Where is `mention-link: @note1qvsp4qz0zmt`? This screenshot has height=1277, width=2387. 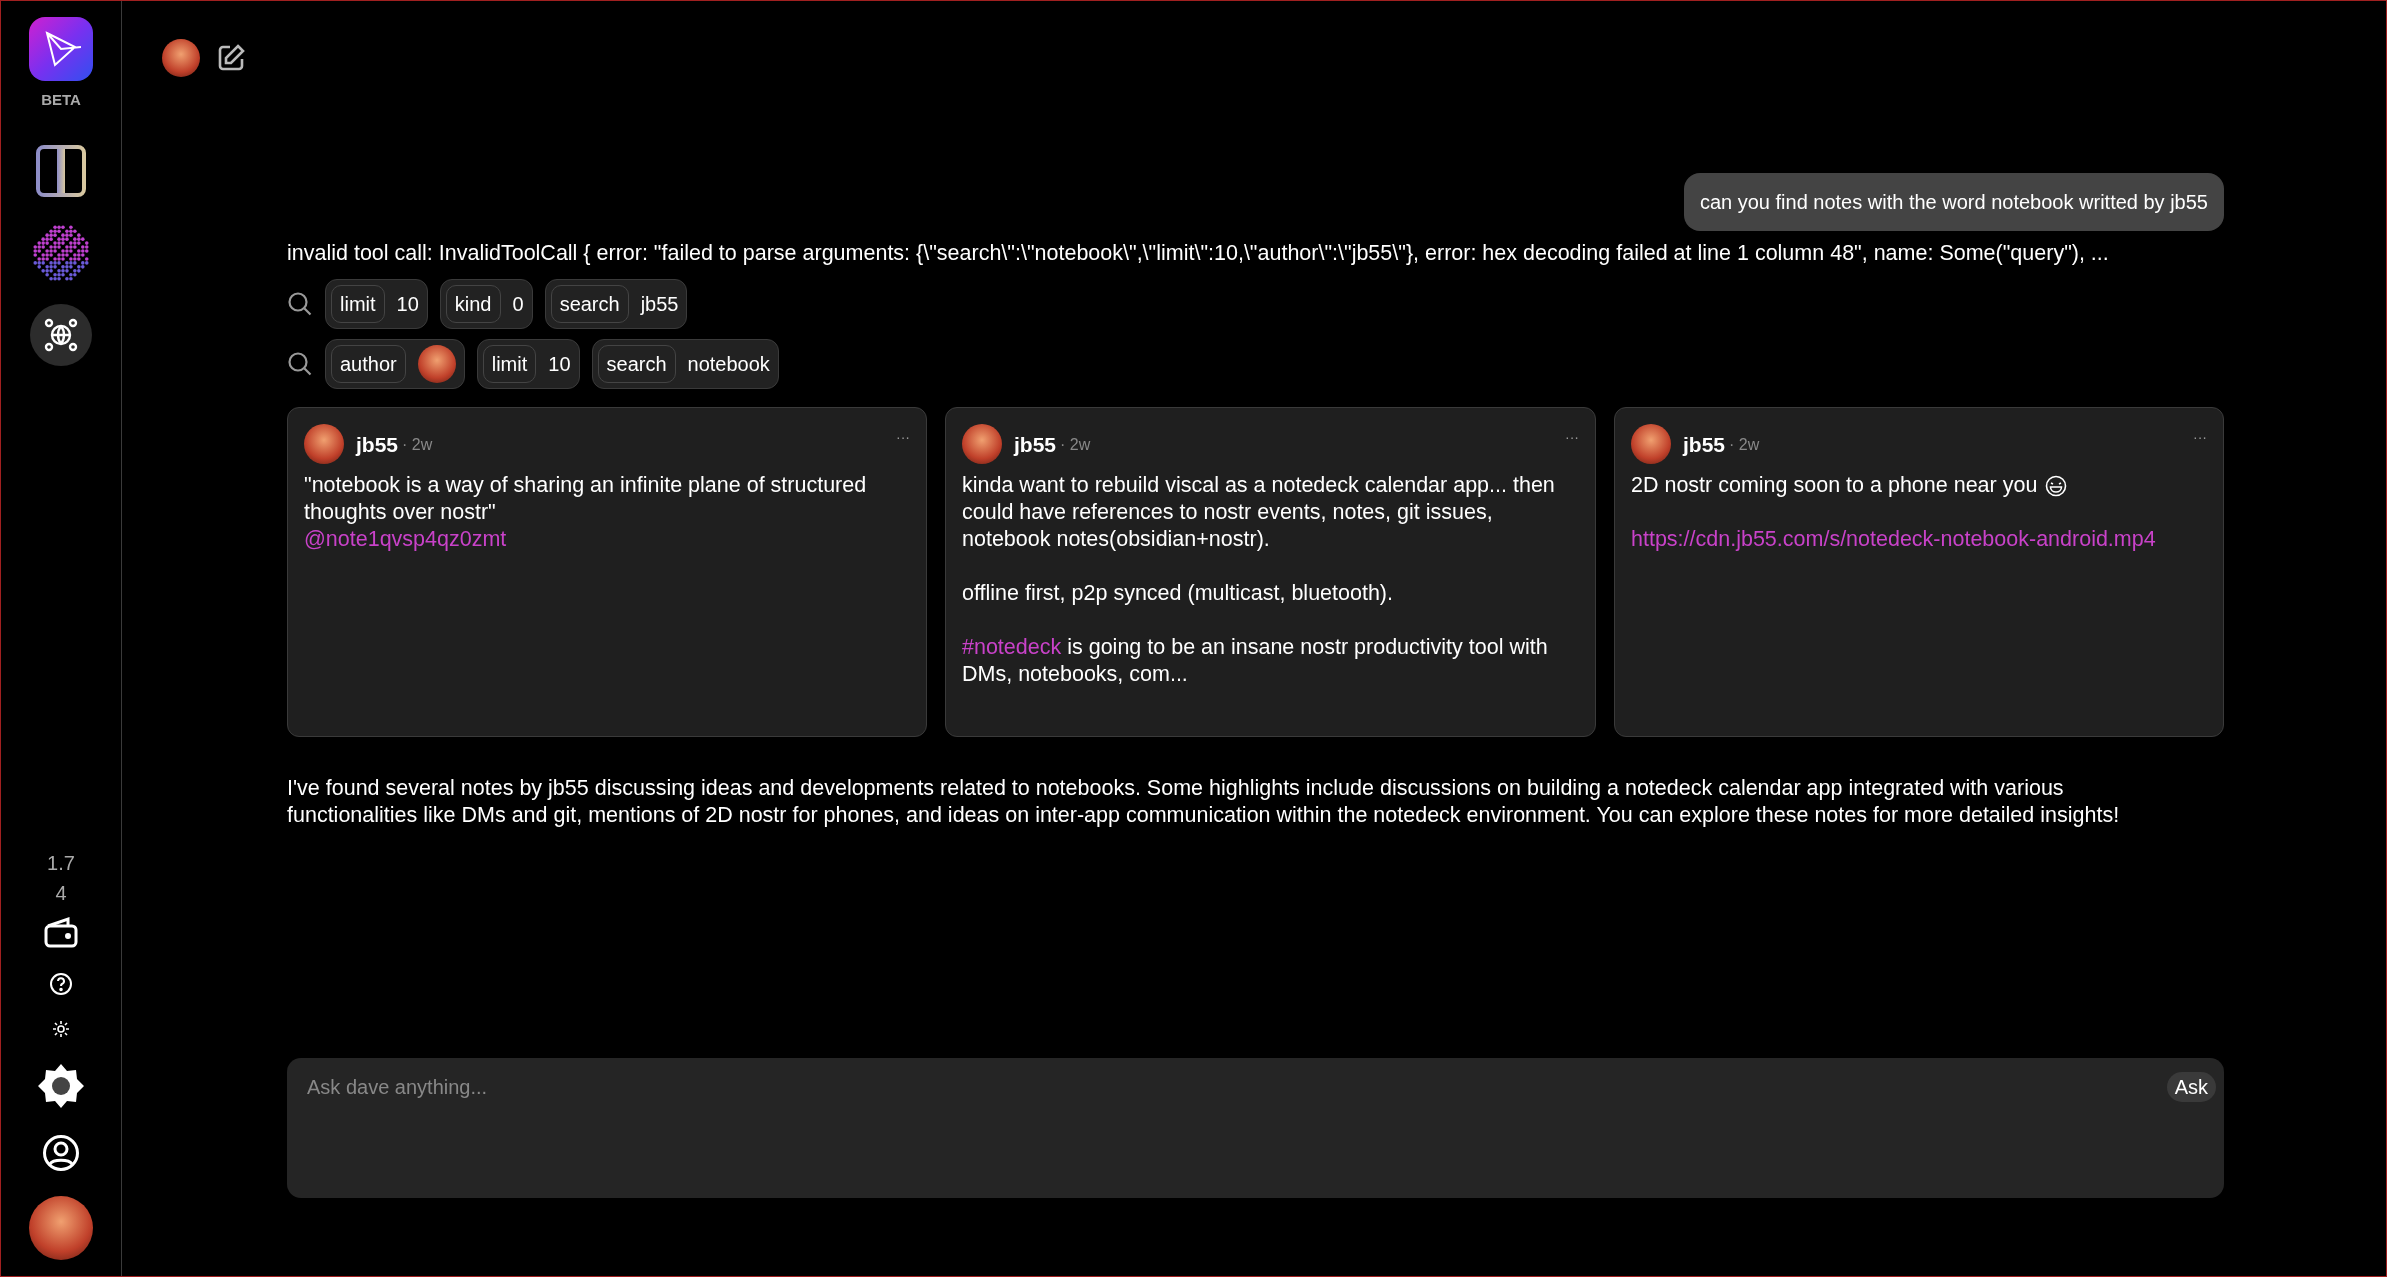
mention-link: @note1qvsp4qz0zmt is located at coordinates (405, 539).